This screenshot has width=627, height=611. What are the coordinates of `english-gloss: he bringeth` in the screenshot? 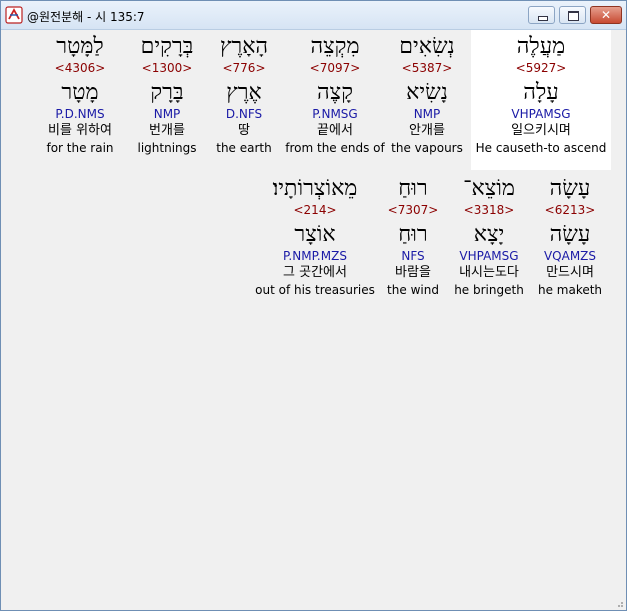 It's located at (489, 290).